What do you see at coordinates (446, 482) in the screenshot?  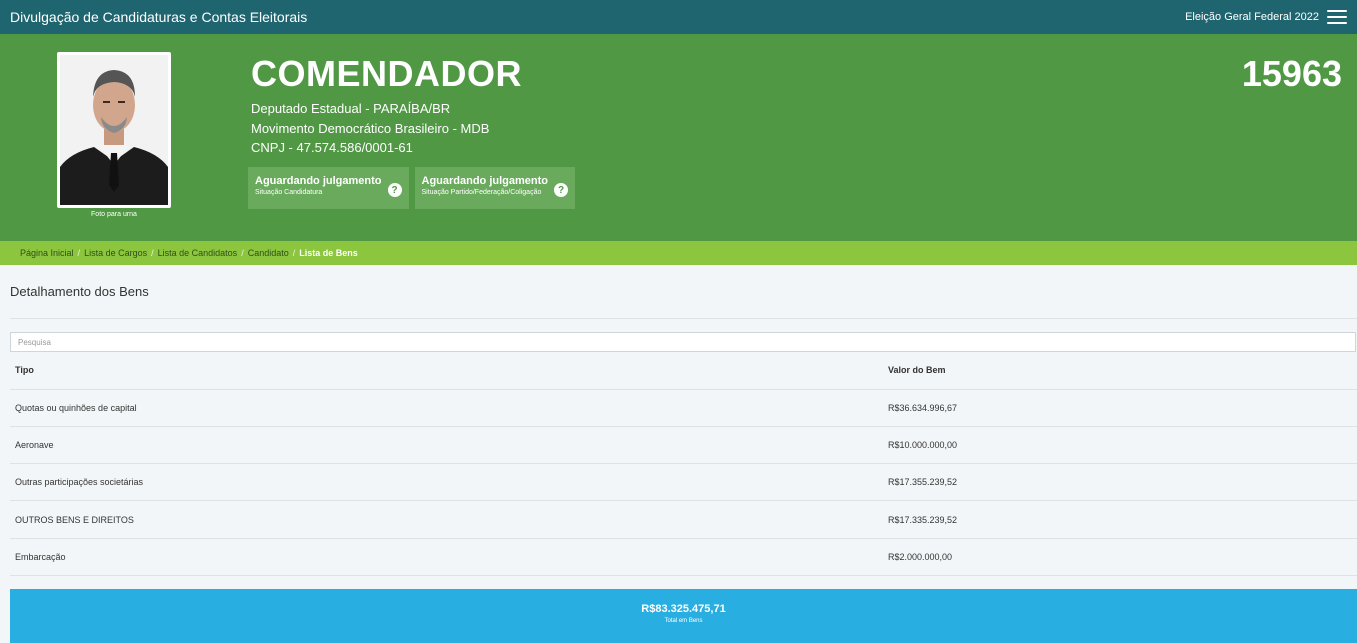 I see `asset-type: Outras participações societárias` at bounding box center [446, 482].